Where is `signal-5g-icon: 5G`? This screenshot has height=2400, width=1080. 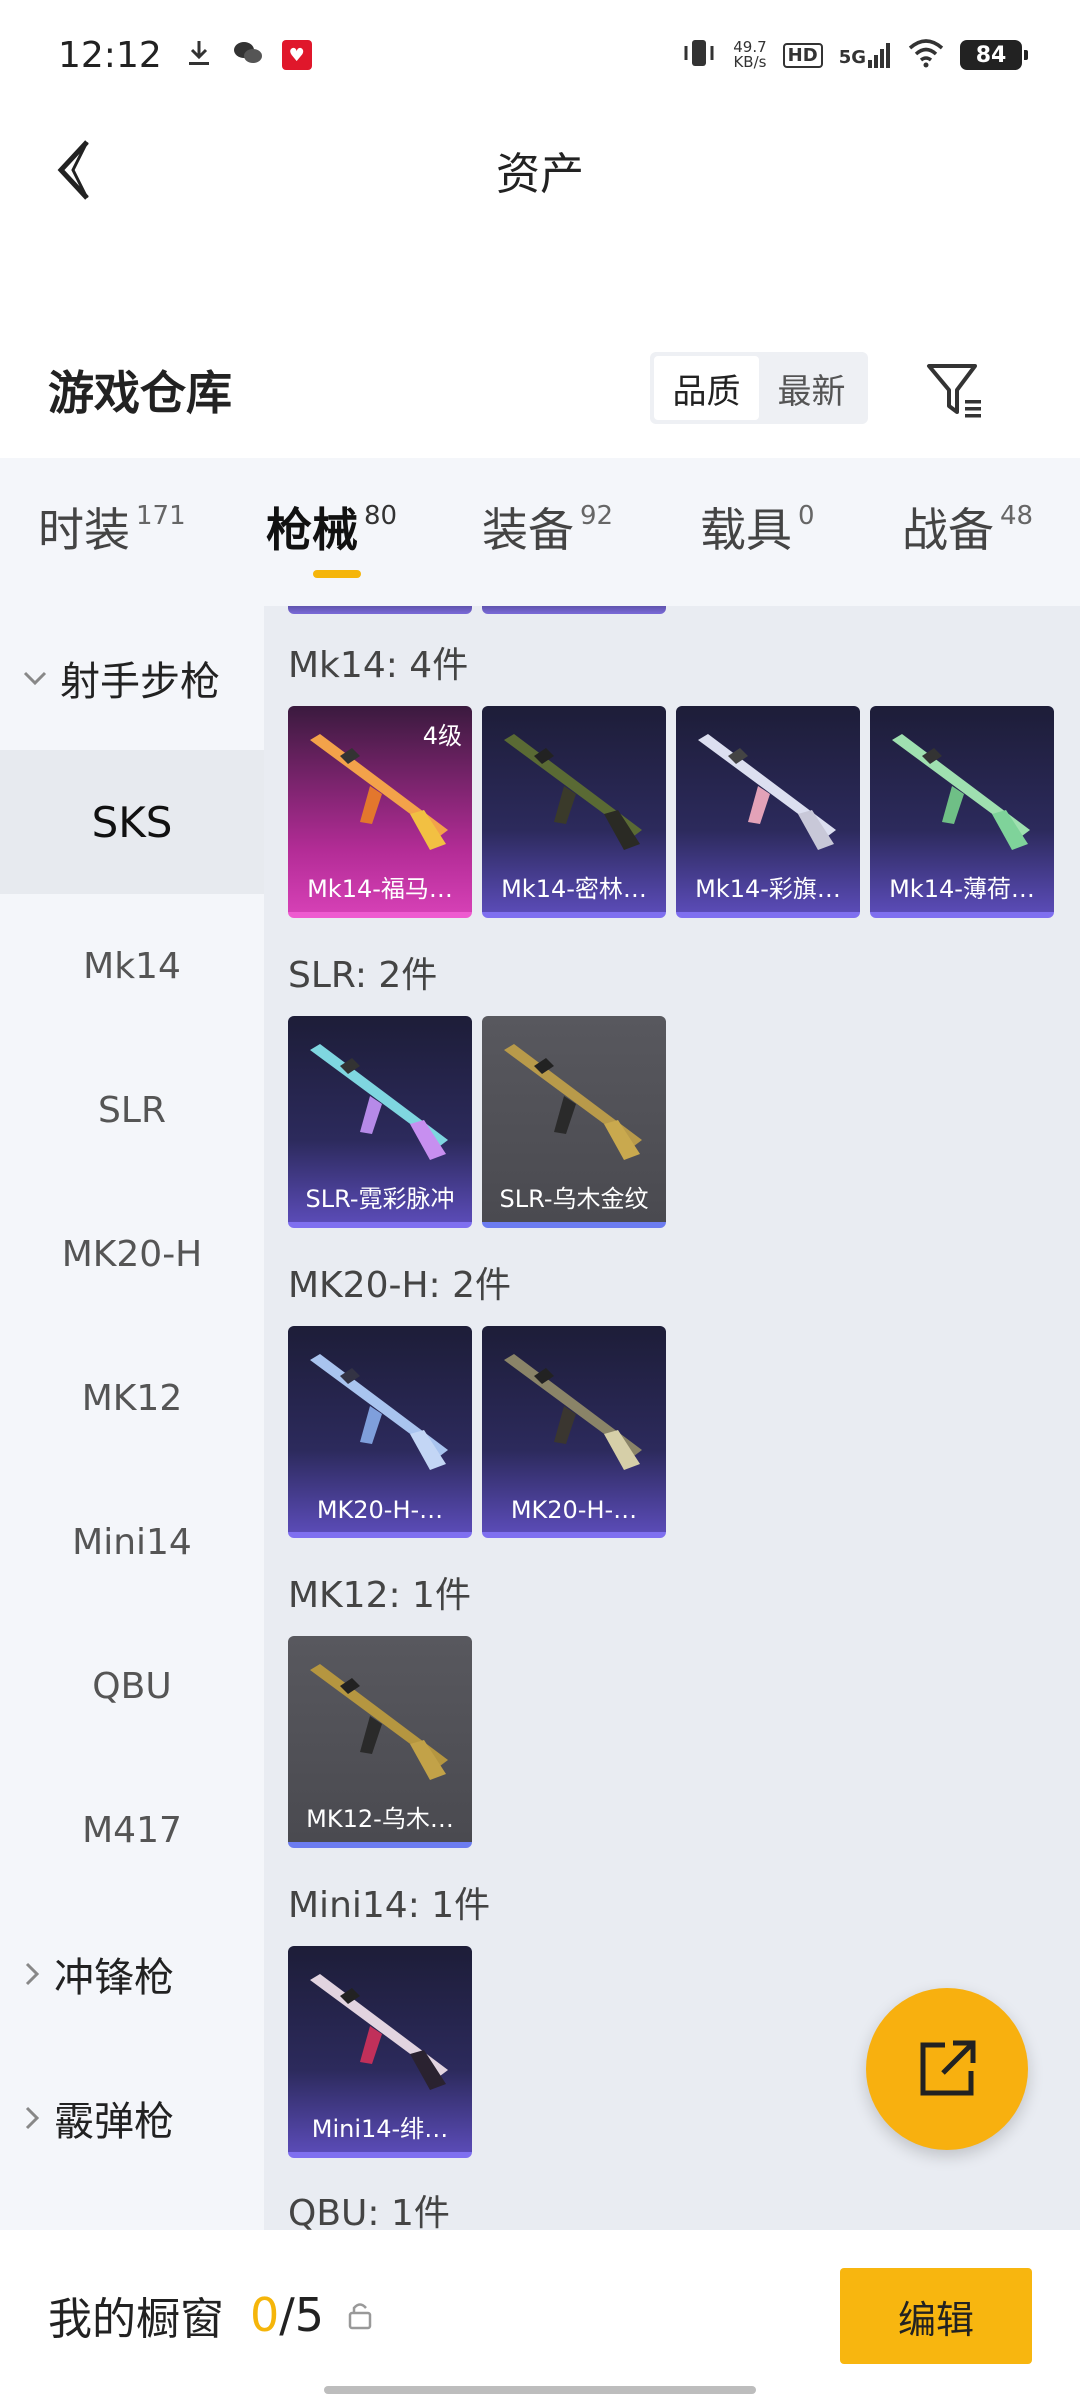 signal-5g-icon: 5G is located at coordinates (865, 55).